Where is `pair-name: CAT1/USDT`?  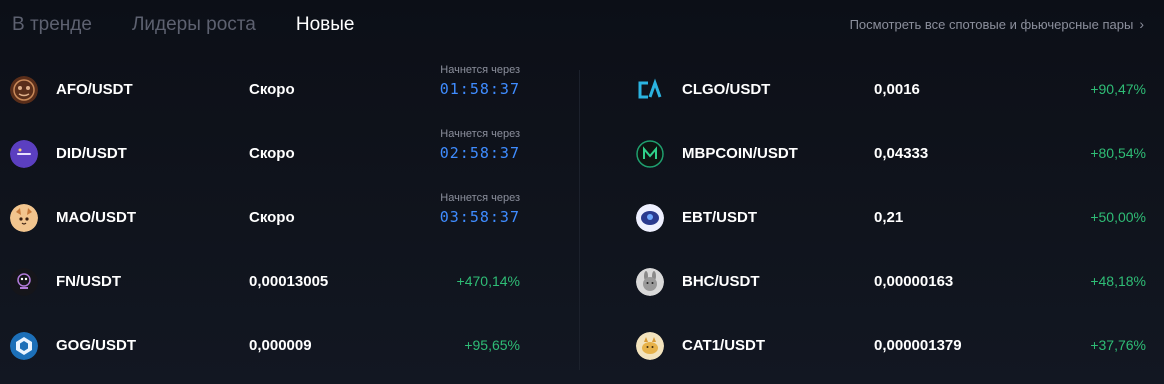 pair-name: CAT1/USDT is located at coordinates (724, 345).